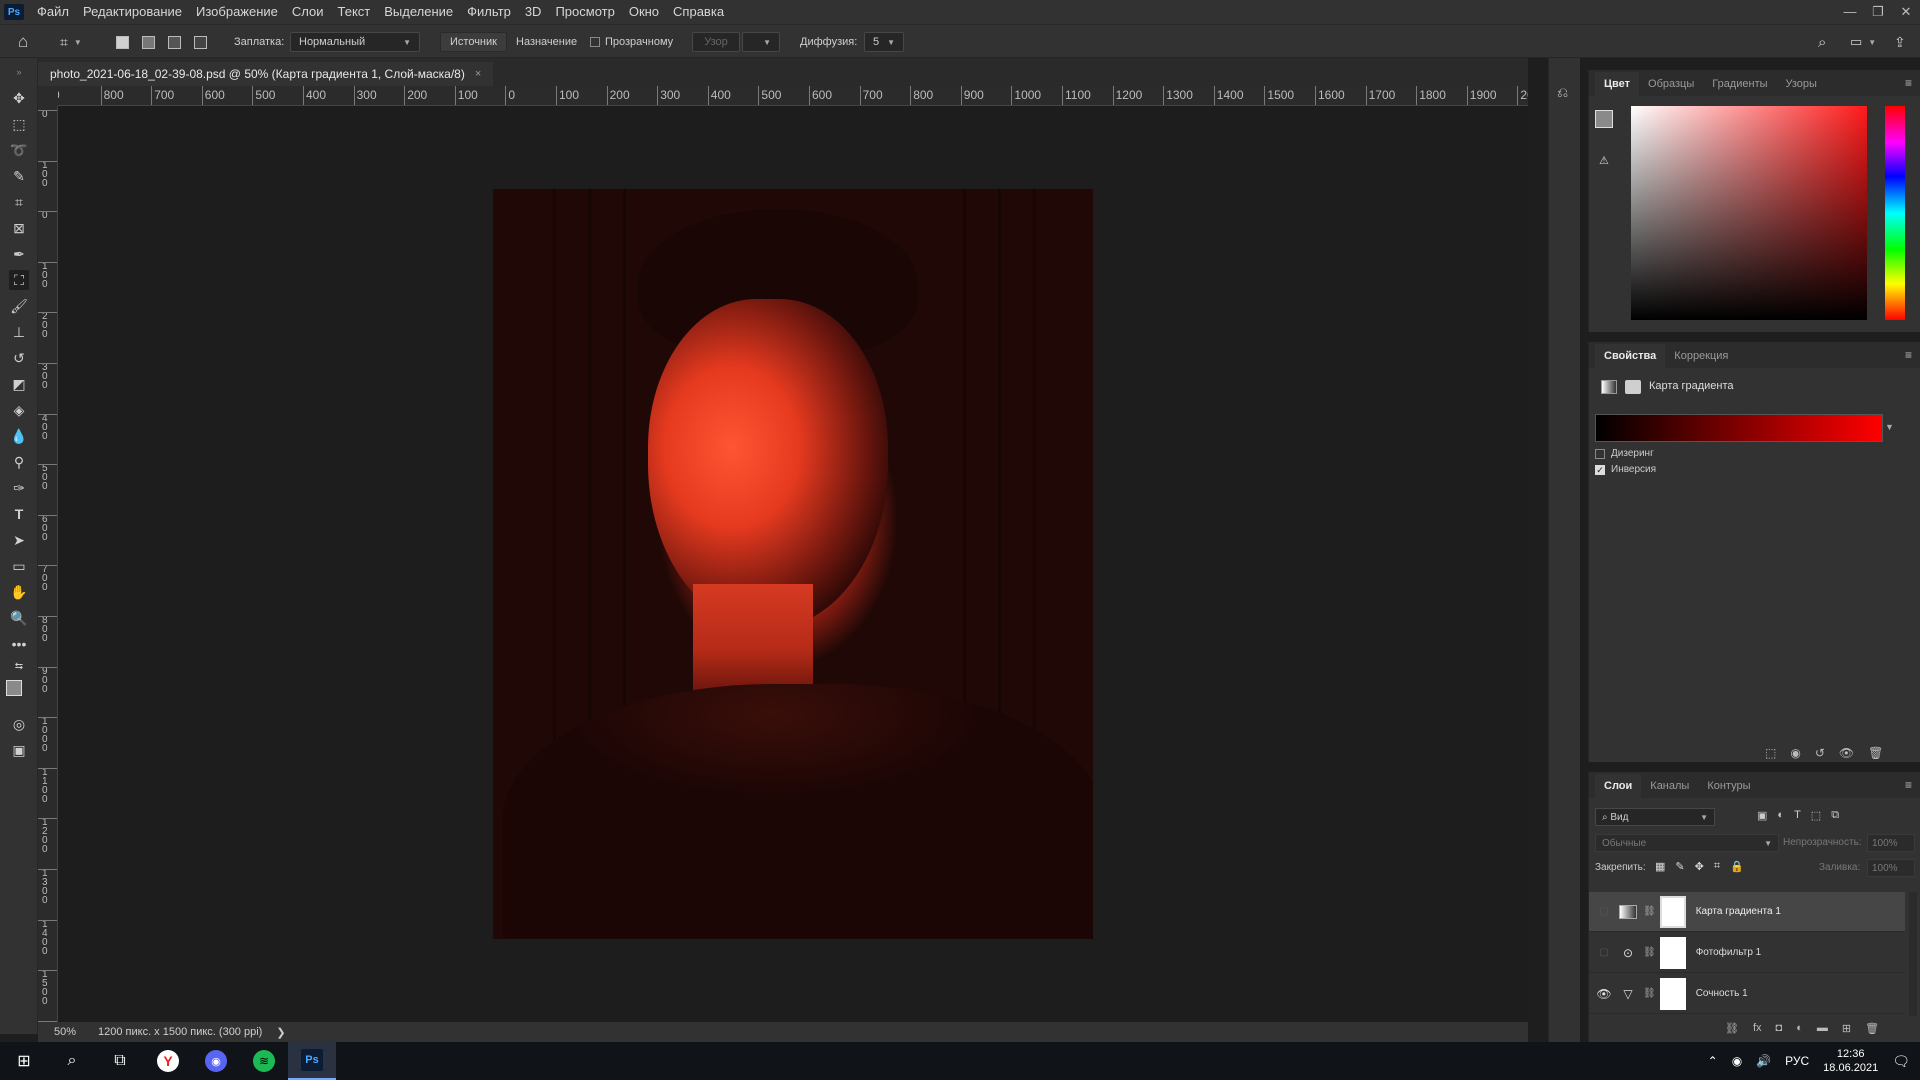 The height and width of the screenshot is (1080, 1920). I want to click on gamut-warning-icon: ⚠, so click(1604, 160).